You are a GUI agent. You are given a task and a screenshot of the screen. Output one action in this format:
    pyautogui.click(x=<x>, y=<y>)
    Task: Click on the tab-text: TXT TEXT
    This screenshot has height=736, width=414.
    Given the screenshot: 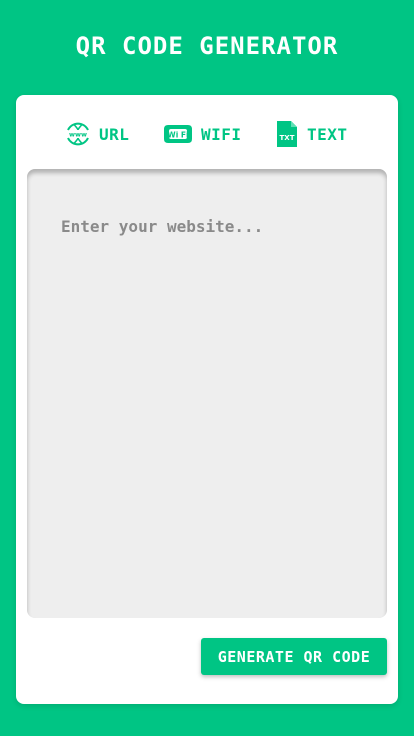 What is the action you would take?
    pyautogui.click(x=311, y=134)
    